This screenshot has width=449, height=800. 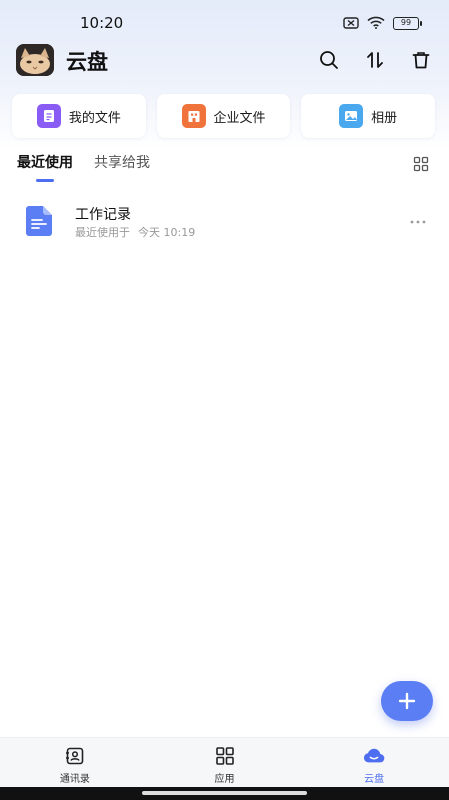 I want to click on more-icon, so click(x=418, y=222).